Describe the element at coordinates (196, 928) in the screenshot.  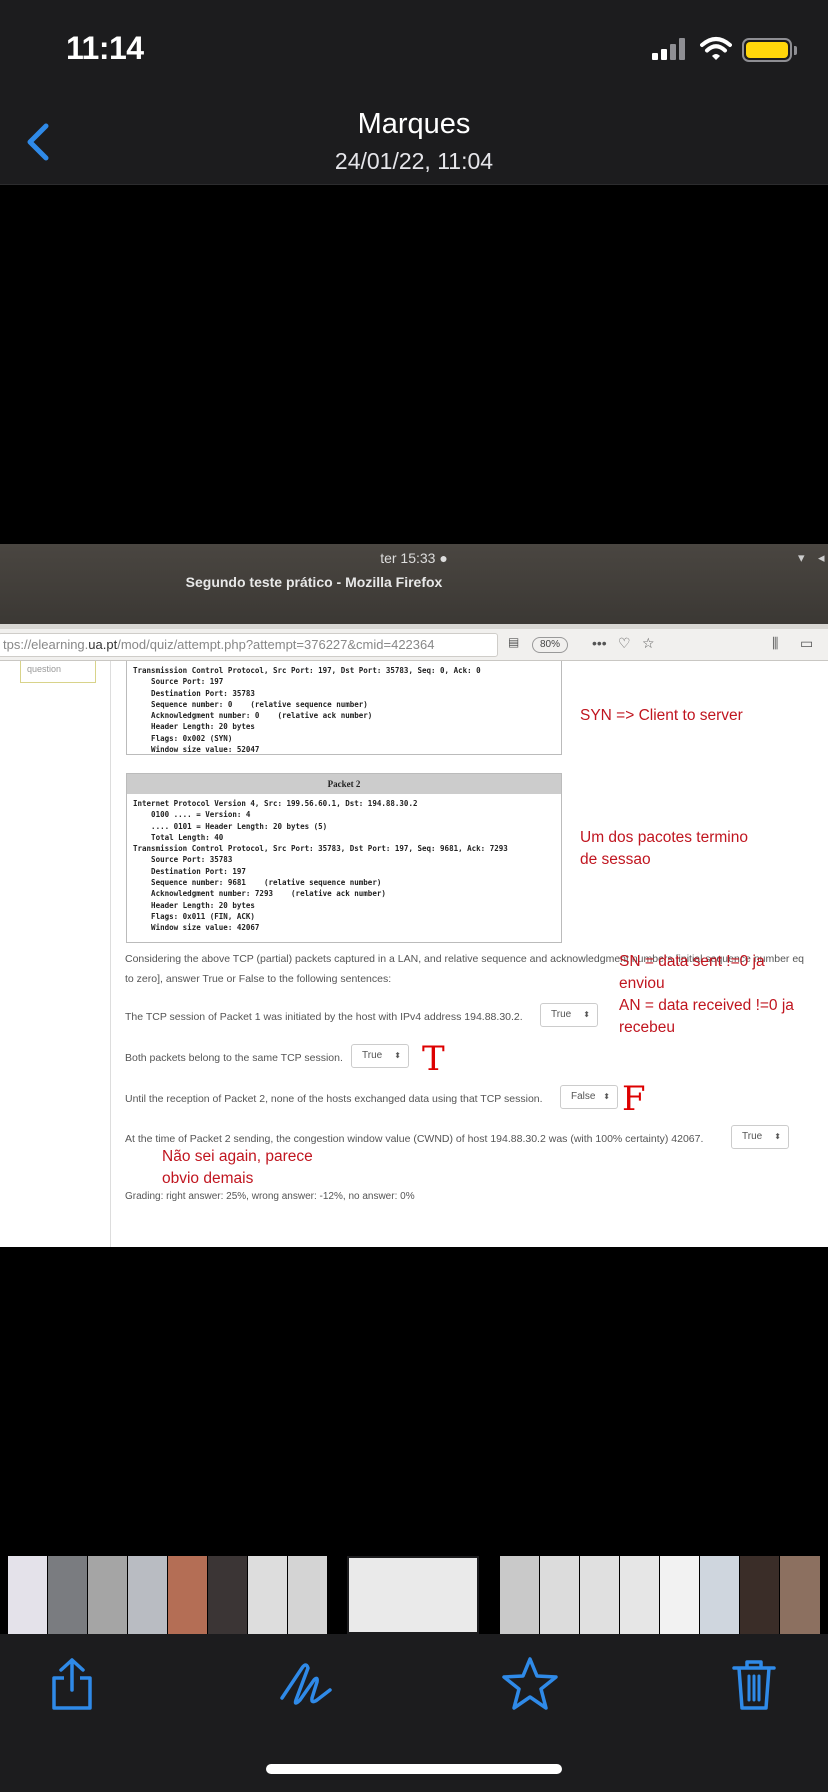
I see `packet-line: Window size value: 42067` at that location.